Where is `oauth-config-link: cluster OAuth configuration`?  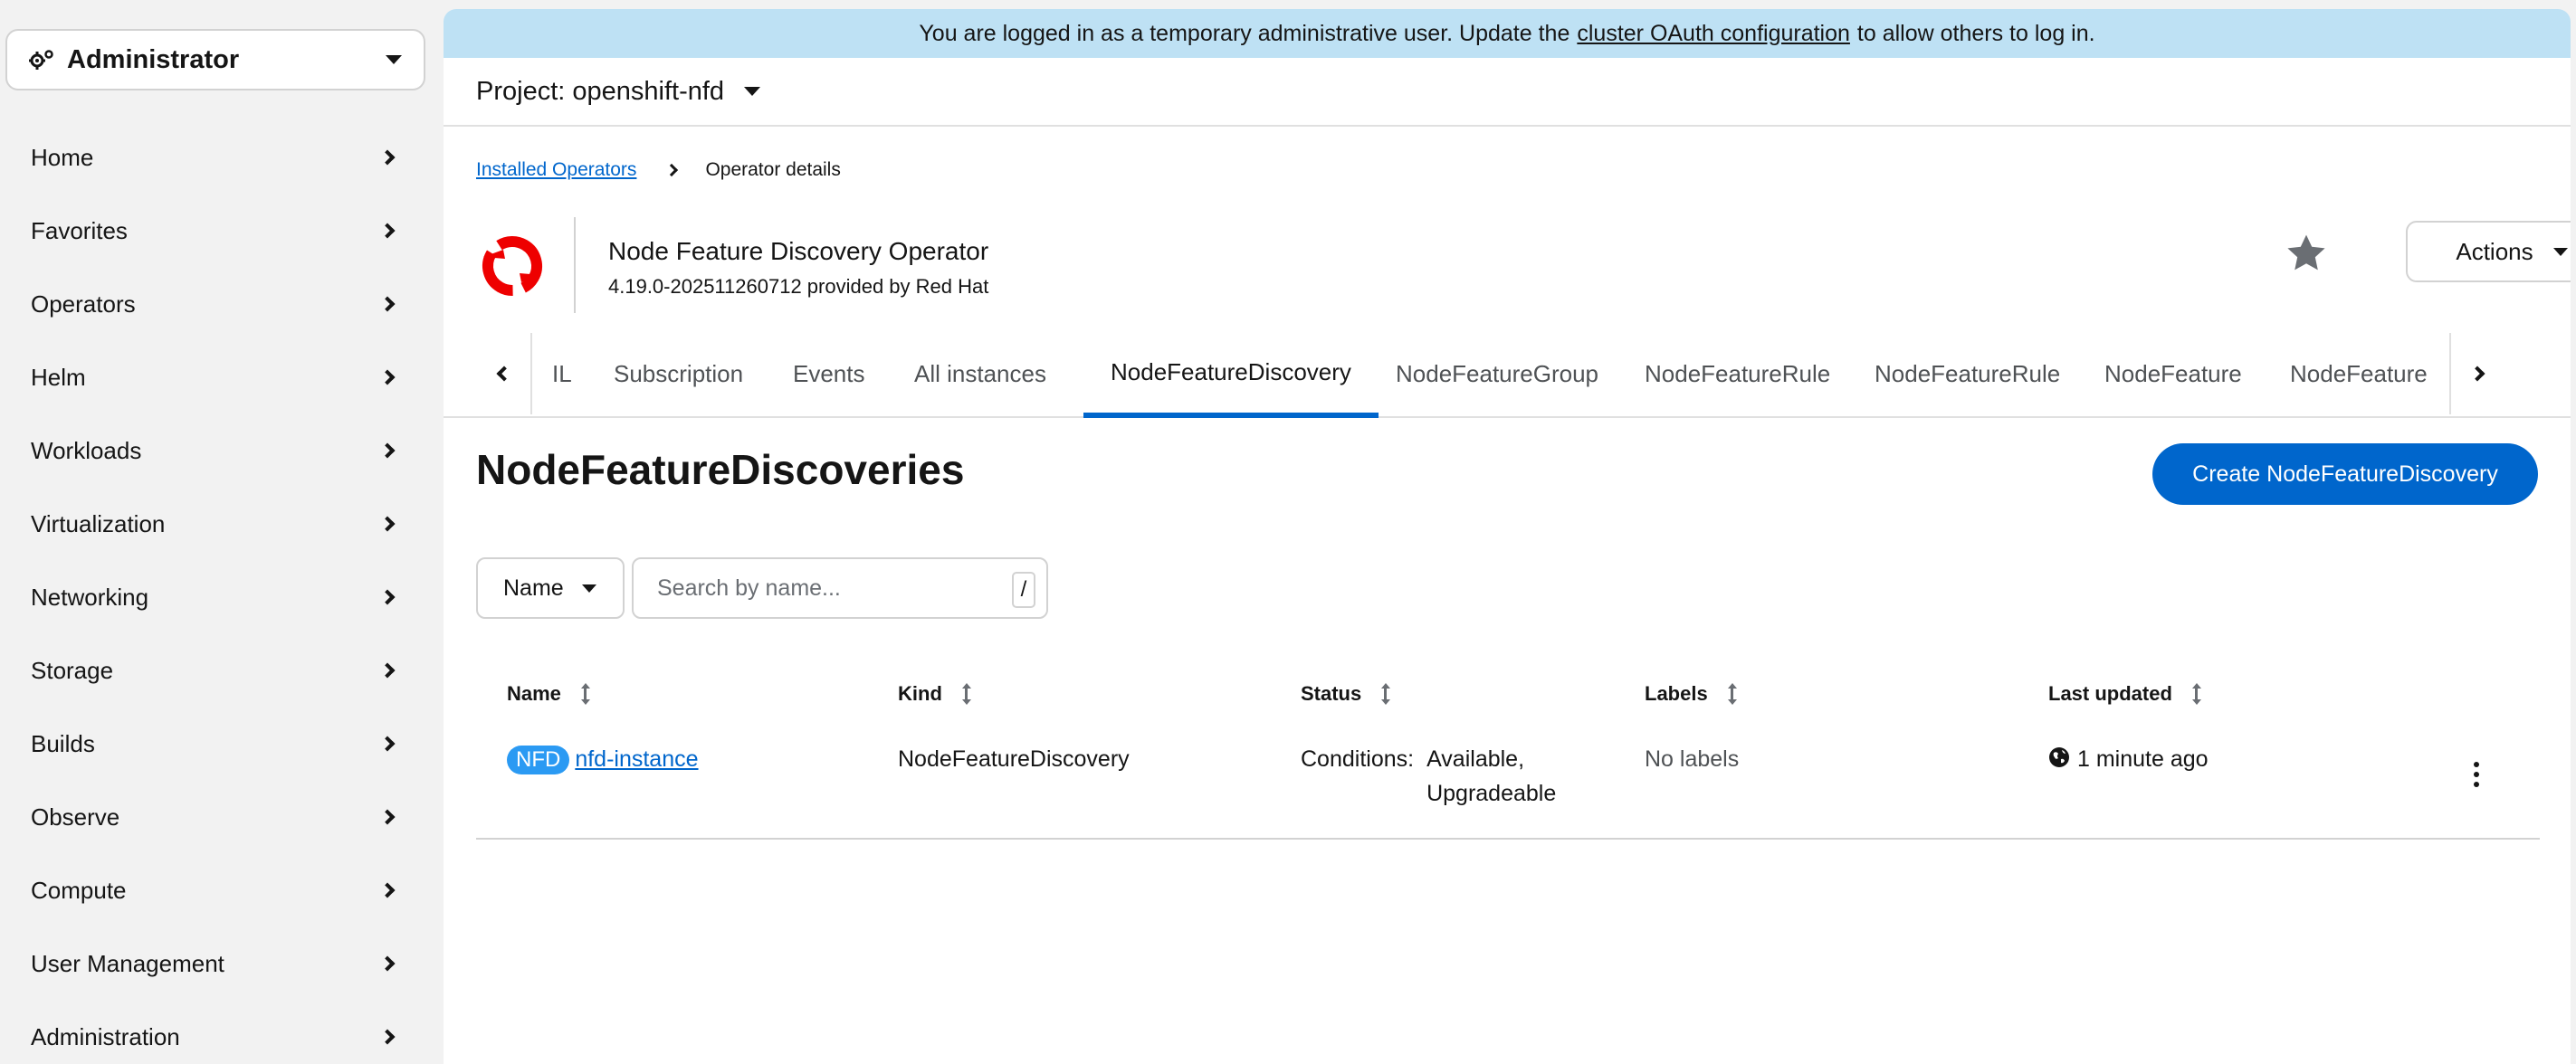 oauth-config-link: cluster OAuth configuration is located at coordinates (1713, 34).